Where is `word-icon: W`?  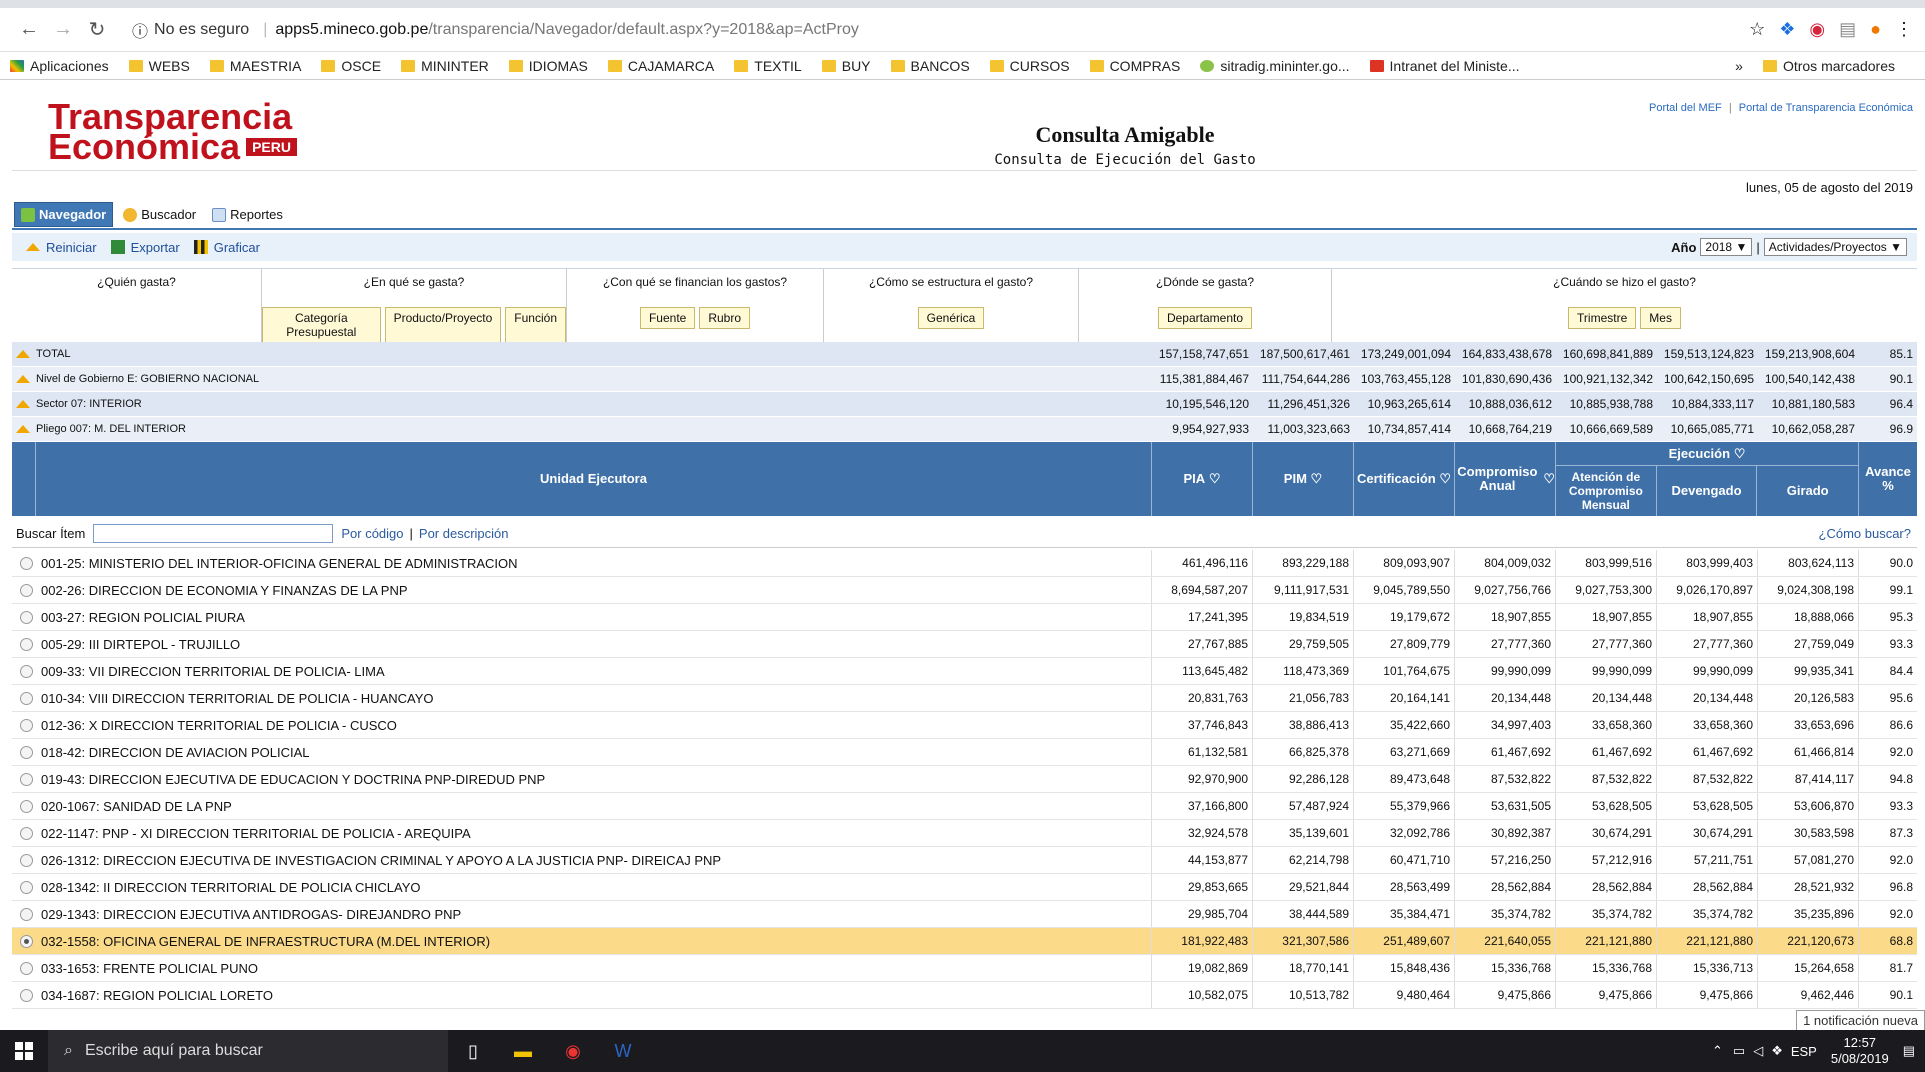
word-icon: W is located at coordinates (623, 1051).